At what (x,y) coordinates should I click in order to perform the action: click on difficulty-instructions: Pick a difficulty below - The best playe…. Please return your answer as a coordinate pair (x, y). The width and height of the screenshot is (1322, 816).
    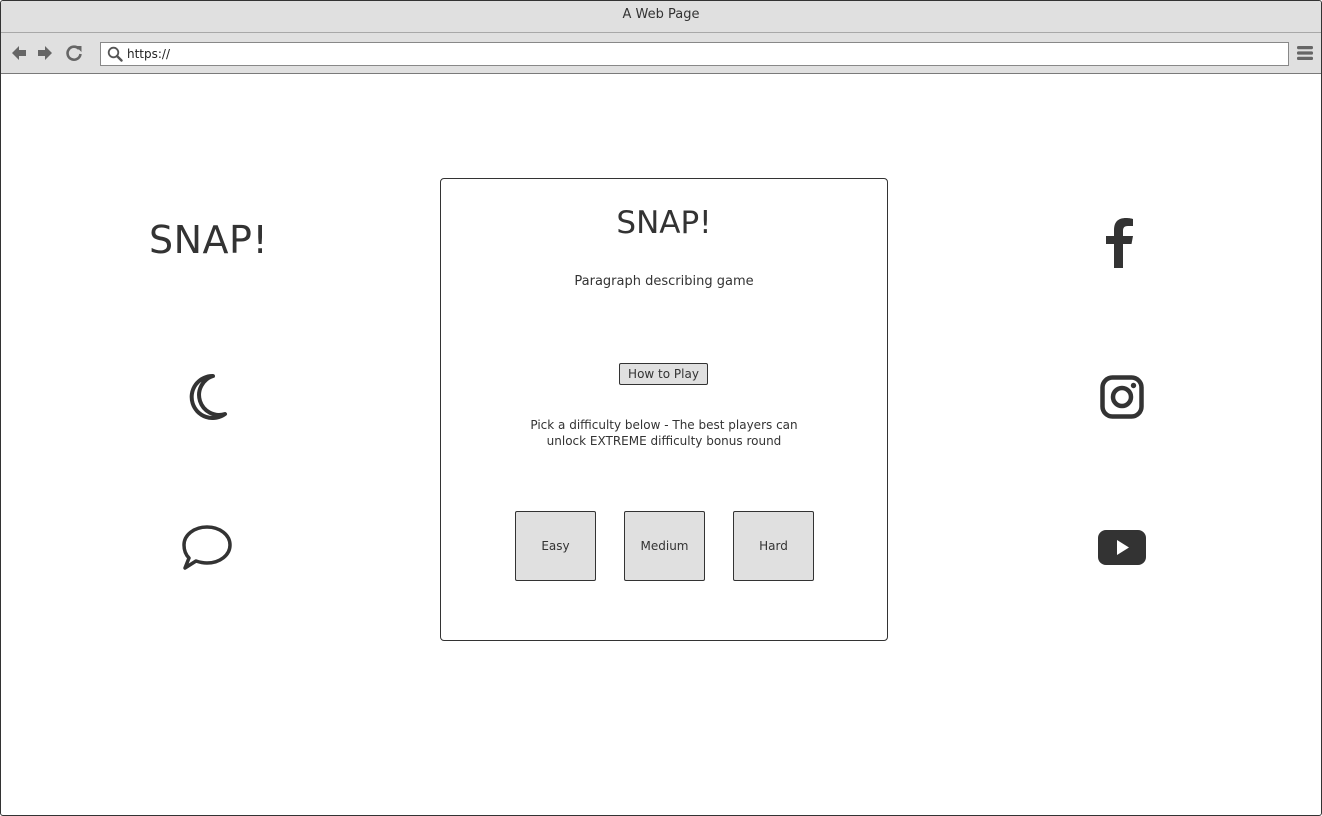
    Looking at the image, I should click on (664, 433).